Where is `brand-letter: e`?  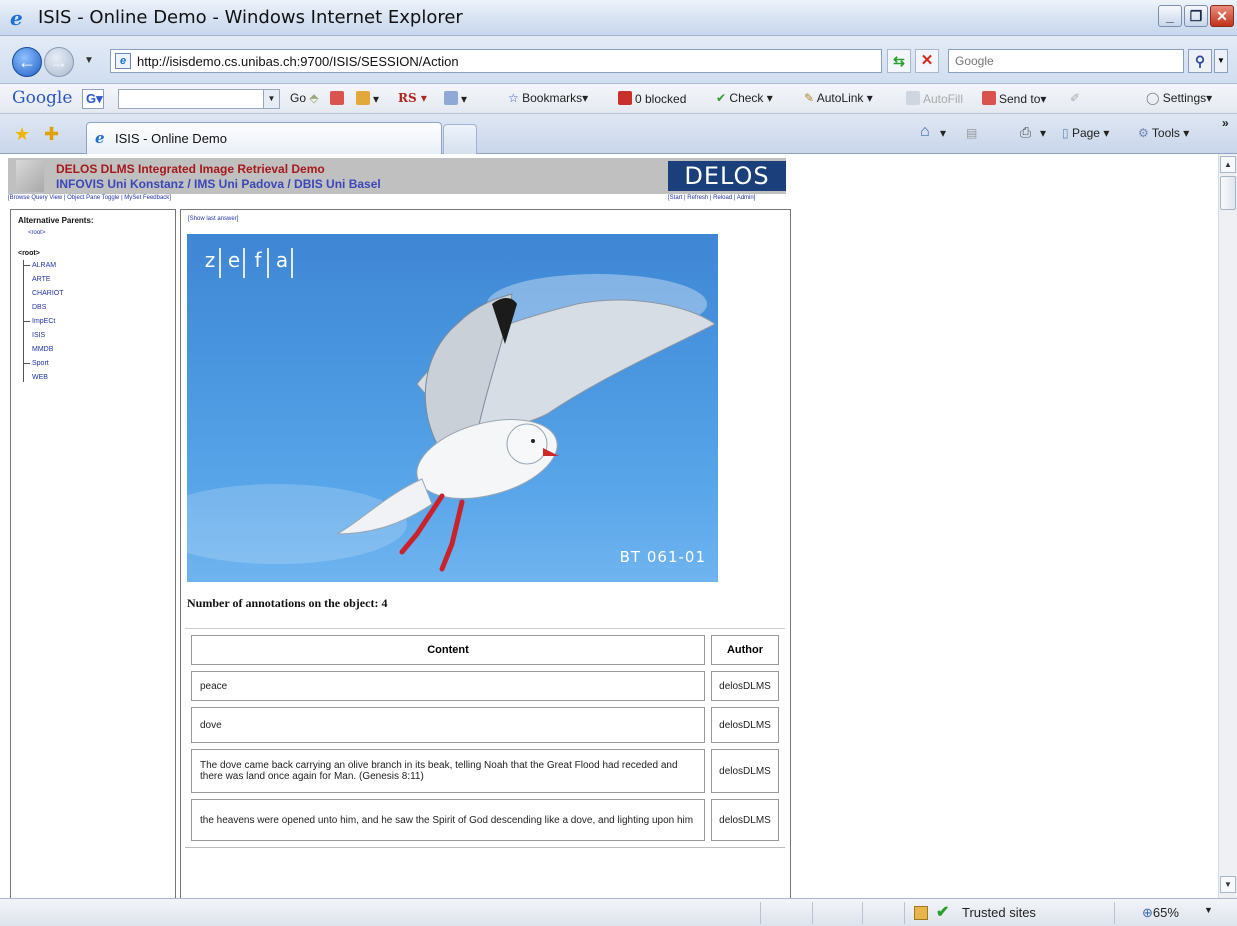
brand-letter: e is located at coordinates (235, 263).